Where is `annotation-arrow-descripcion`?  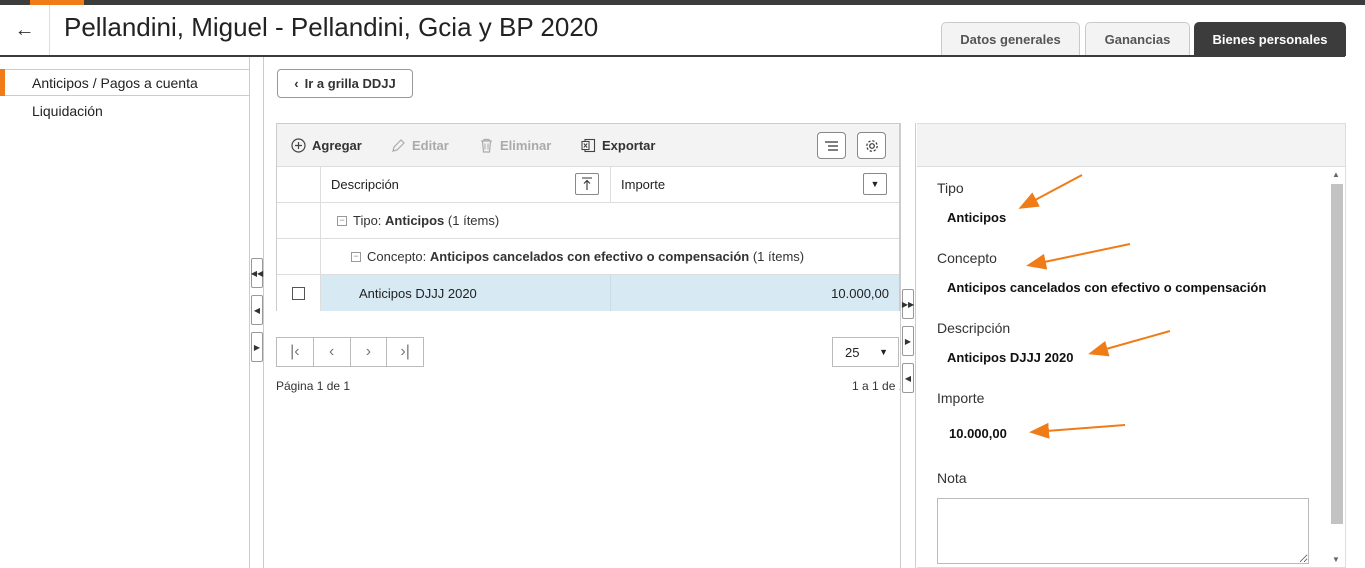 annotation-arrow-descripcion is located at coordinates (1129, 343).